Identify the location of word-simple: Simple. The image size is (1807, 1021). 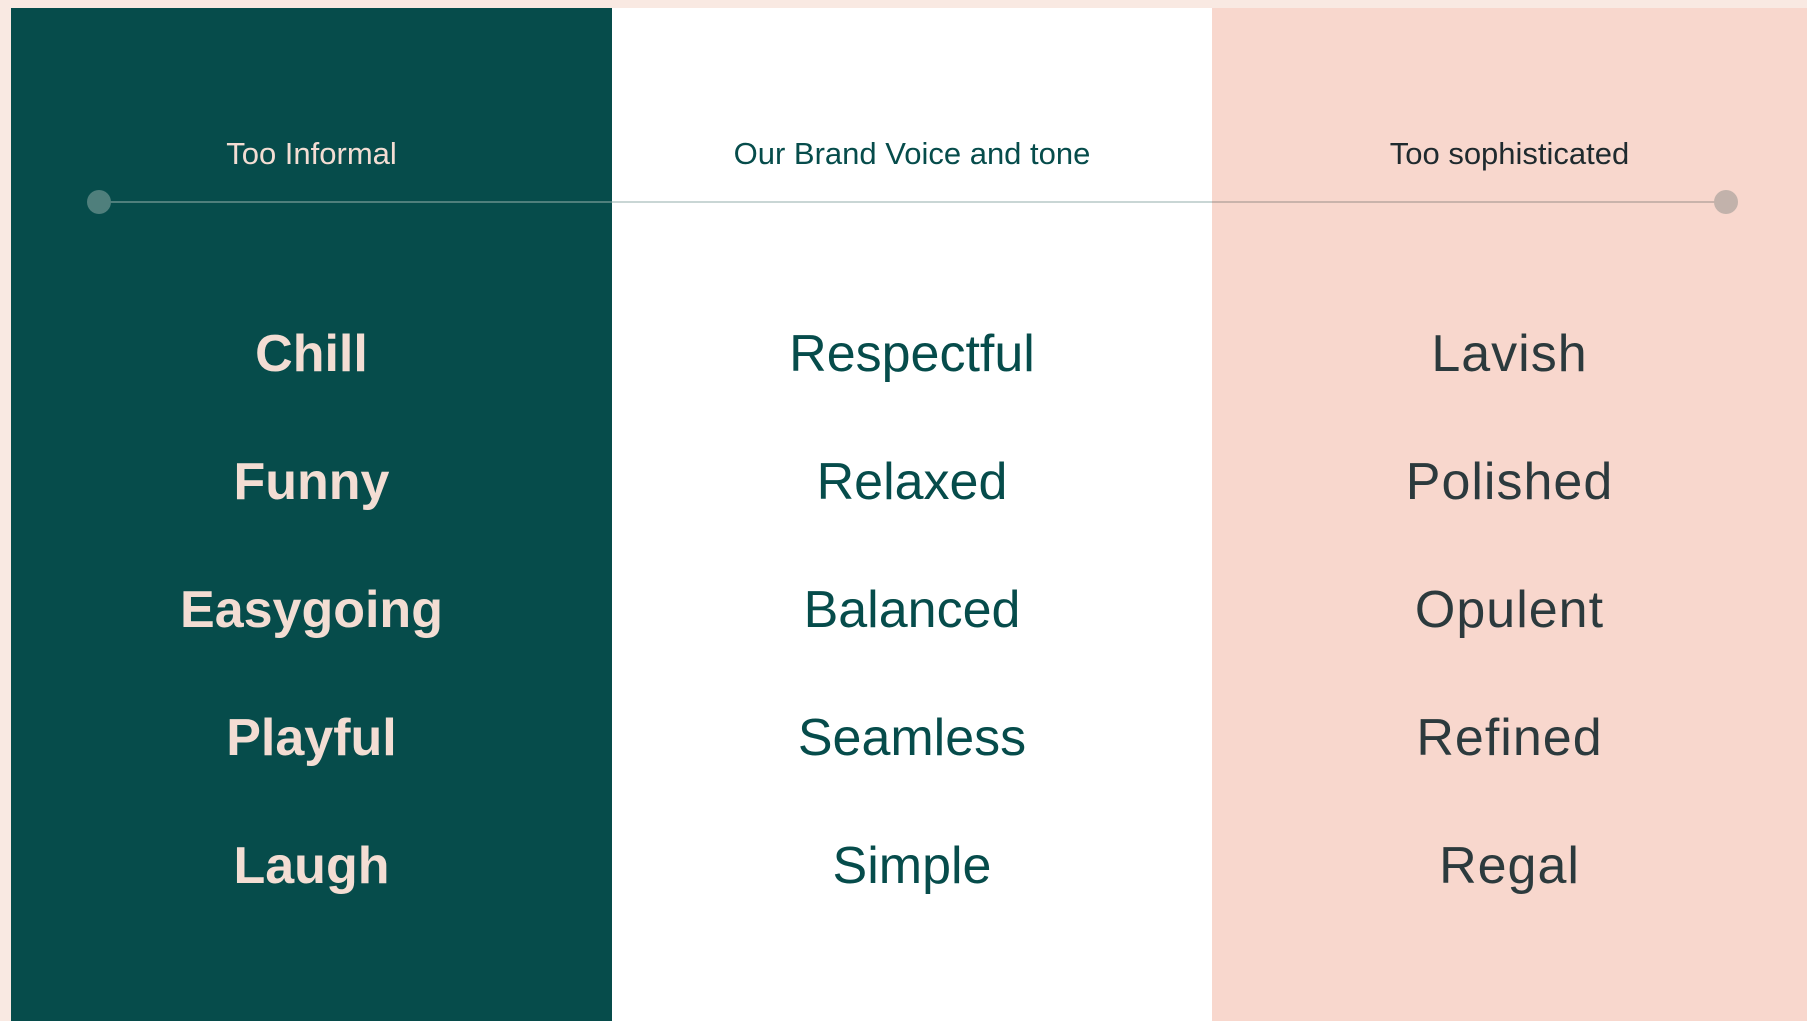
(912, 866).